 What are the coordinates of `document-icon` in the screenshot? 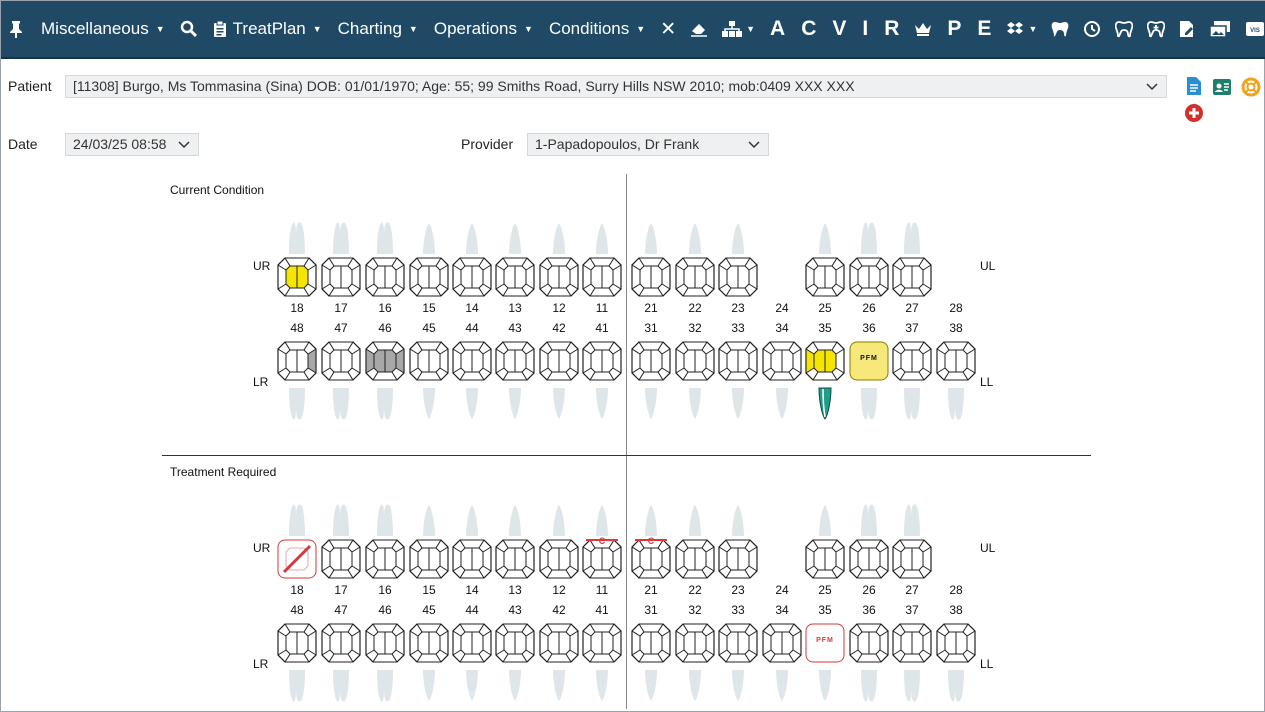 It's located at (1194, 86).